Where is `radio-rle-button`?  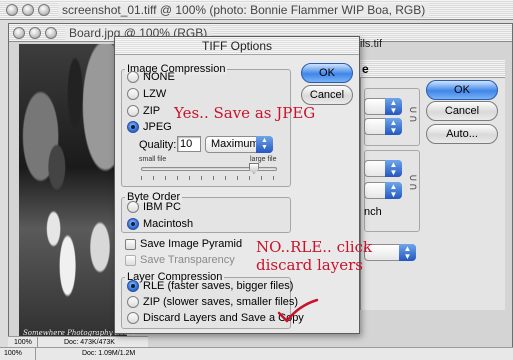 radio-rle-button is located at coordinates (133, 286).